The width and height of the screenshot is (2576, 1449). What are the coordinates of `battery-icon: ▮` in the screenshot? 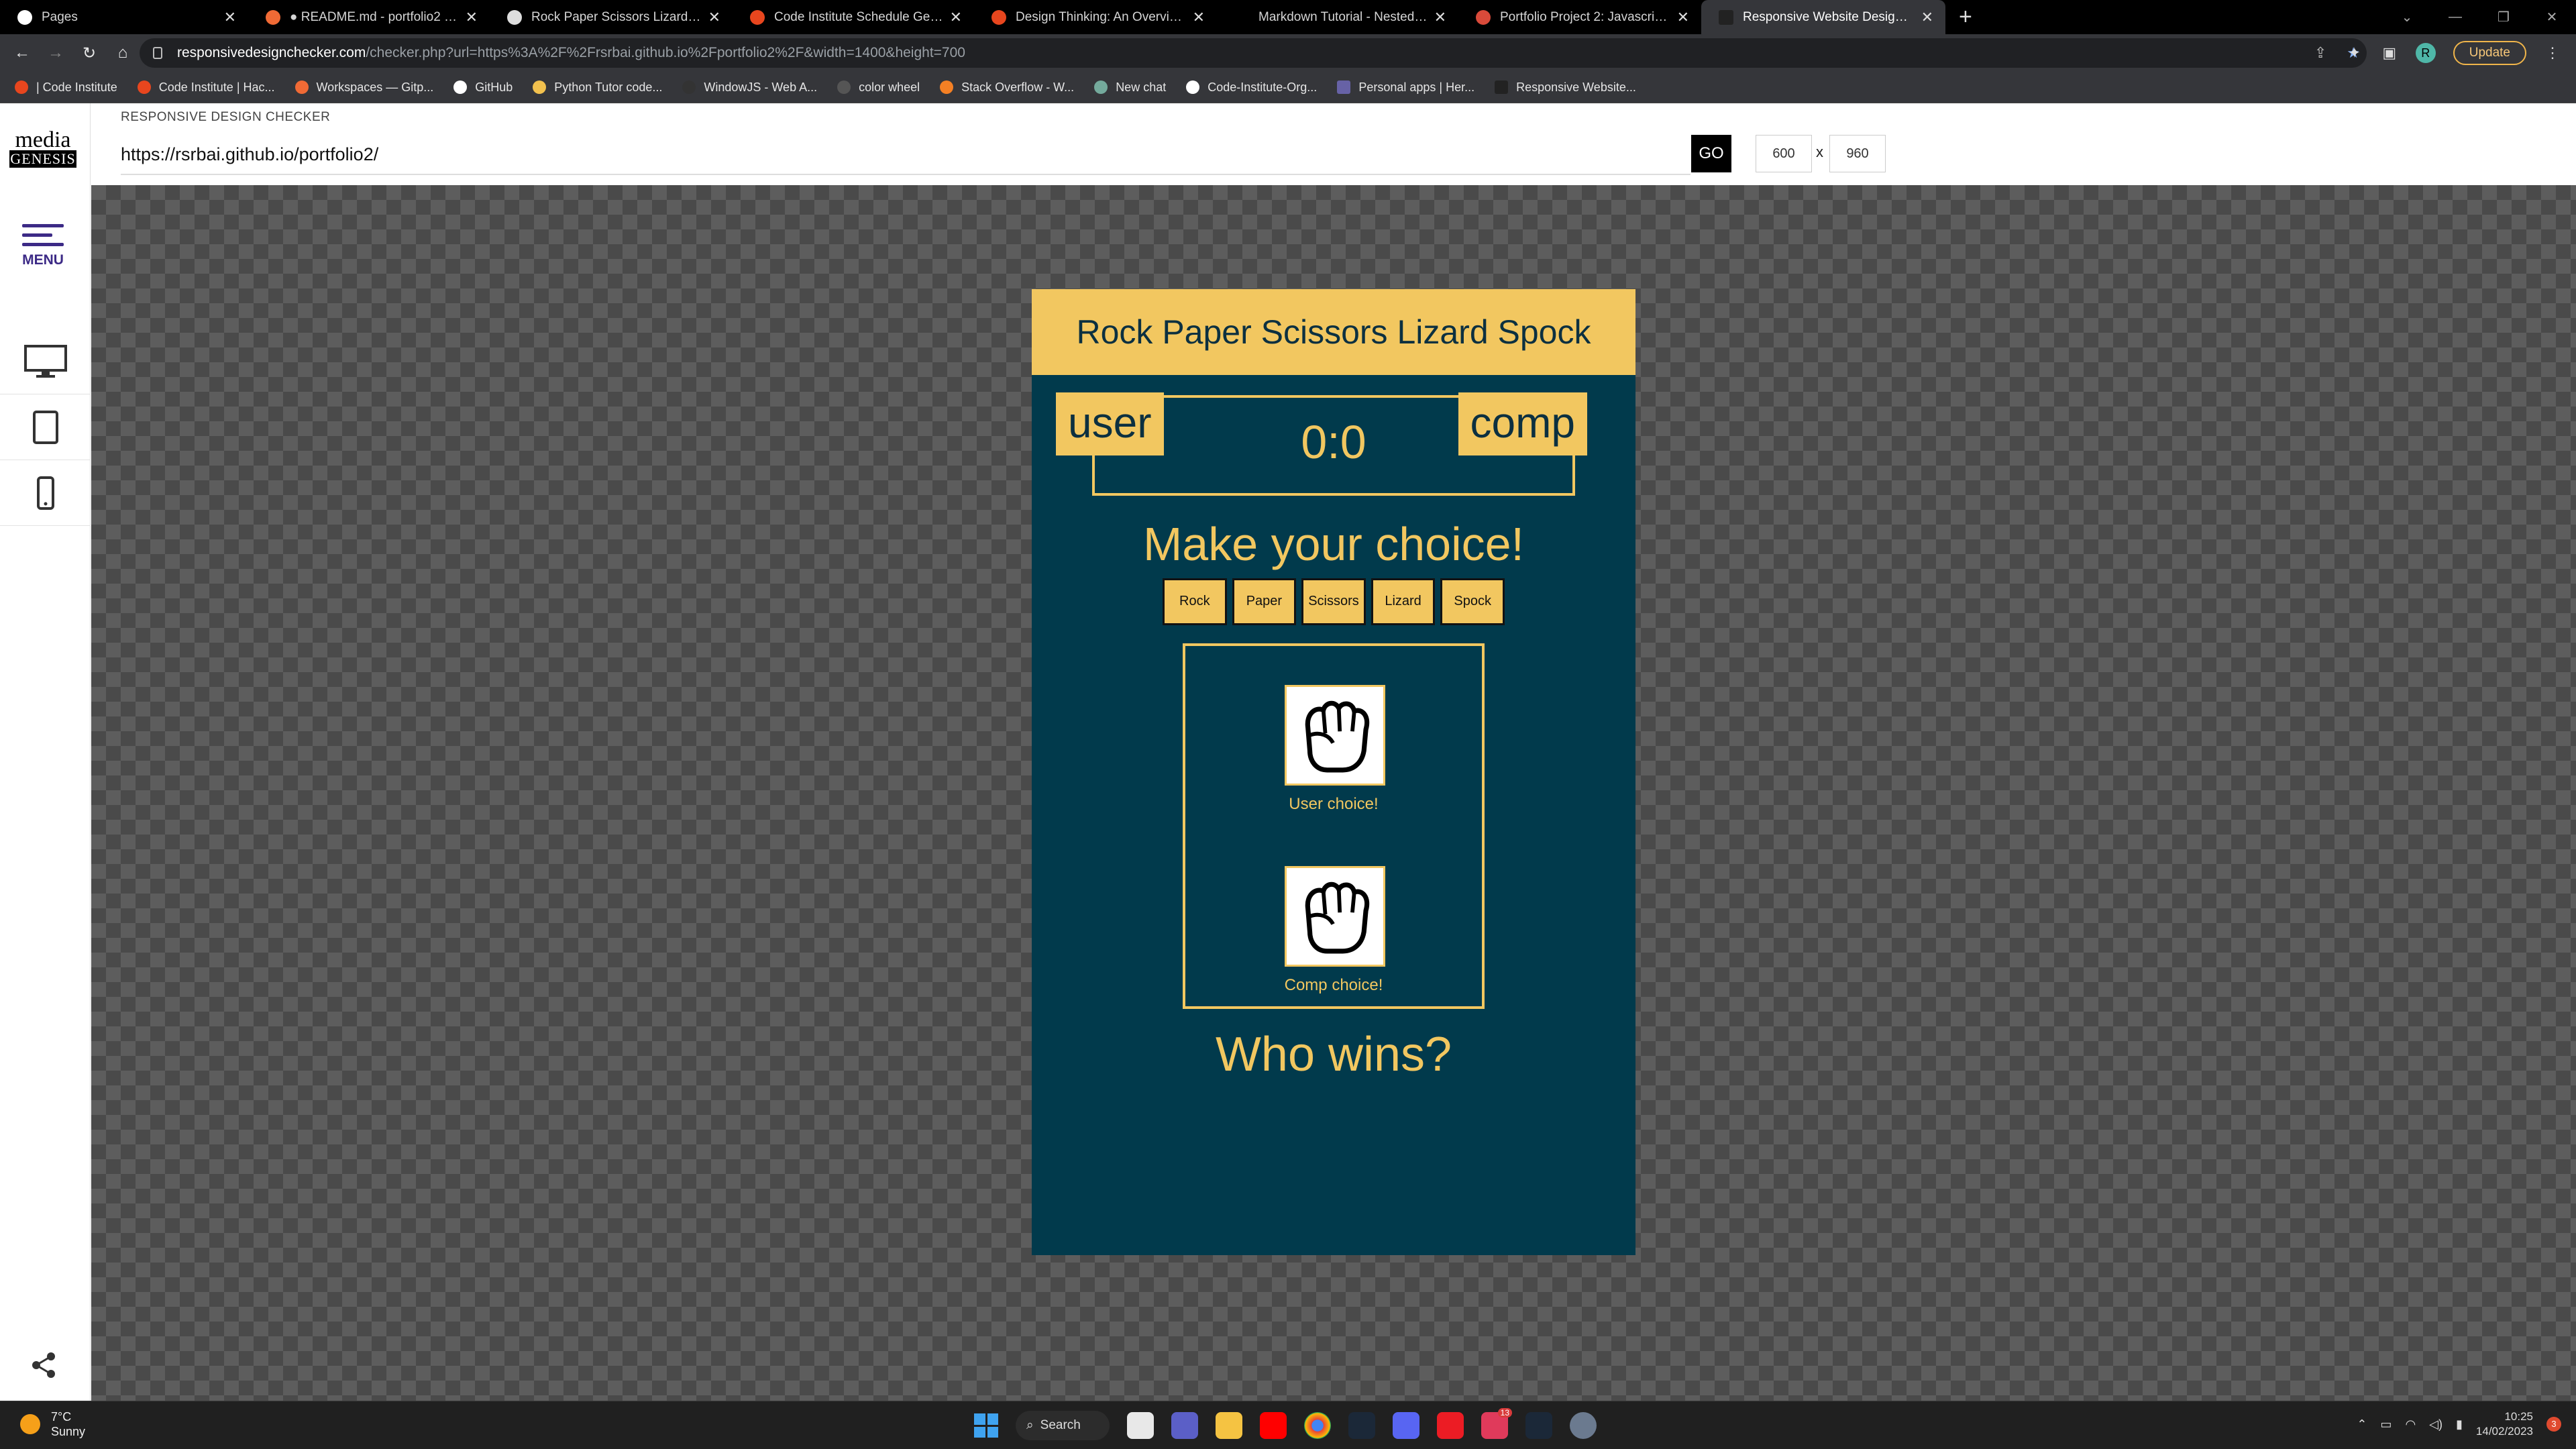 It's located at (2459, 1424).